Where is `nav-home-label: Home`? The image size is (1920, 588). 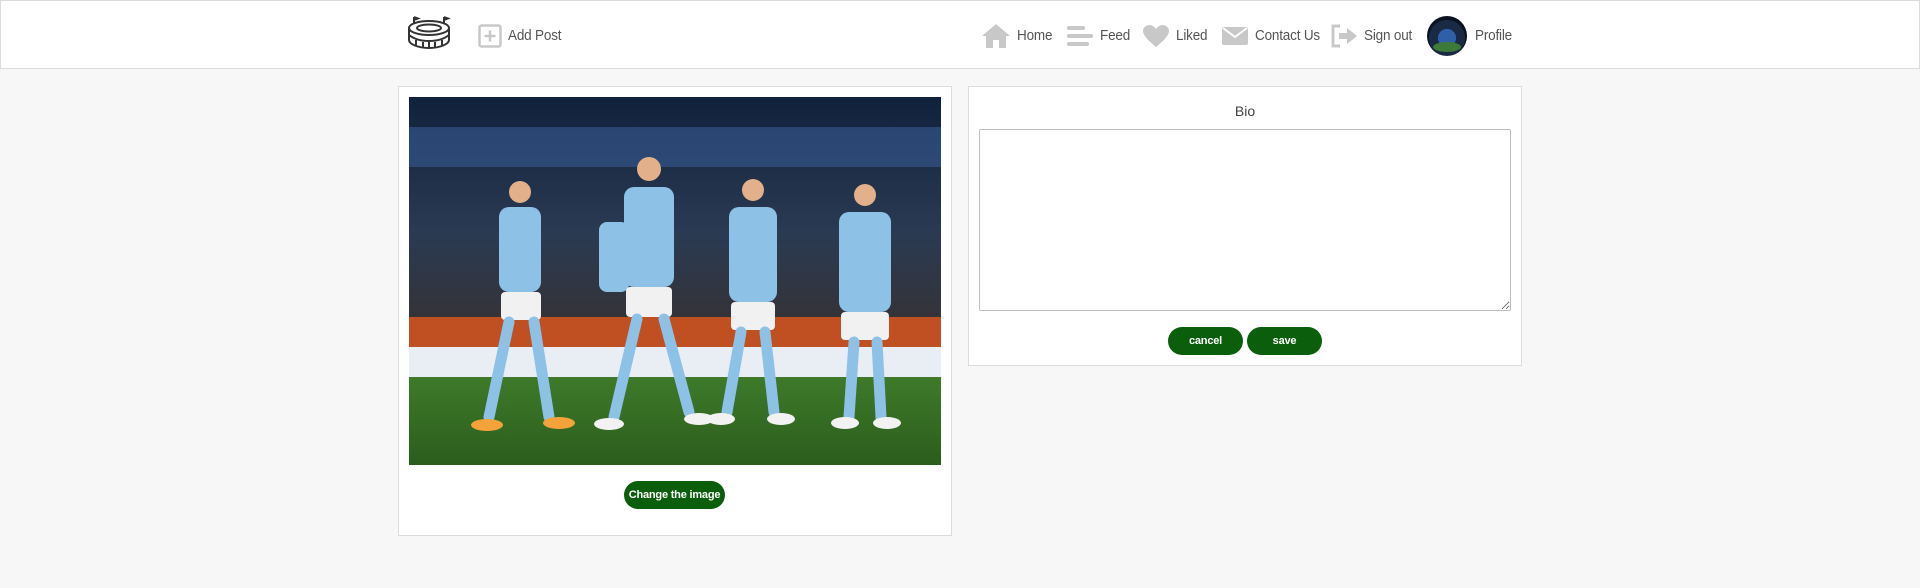
nav-home-label: Home is located at coordinates (1035, 35).